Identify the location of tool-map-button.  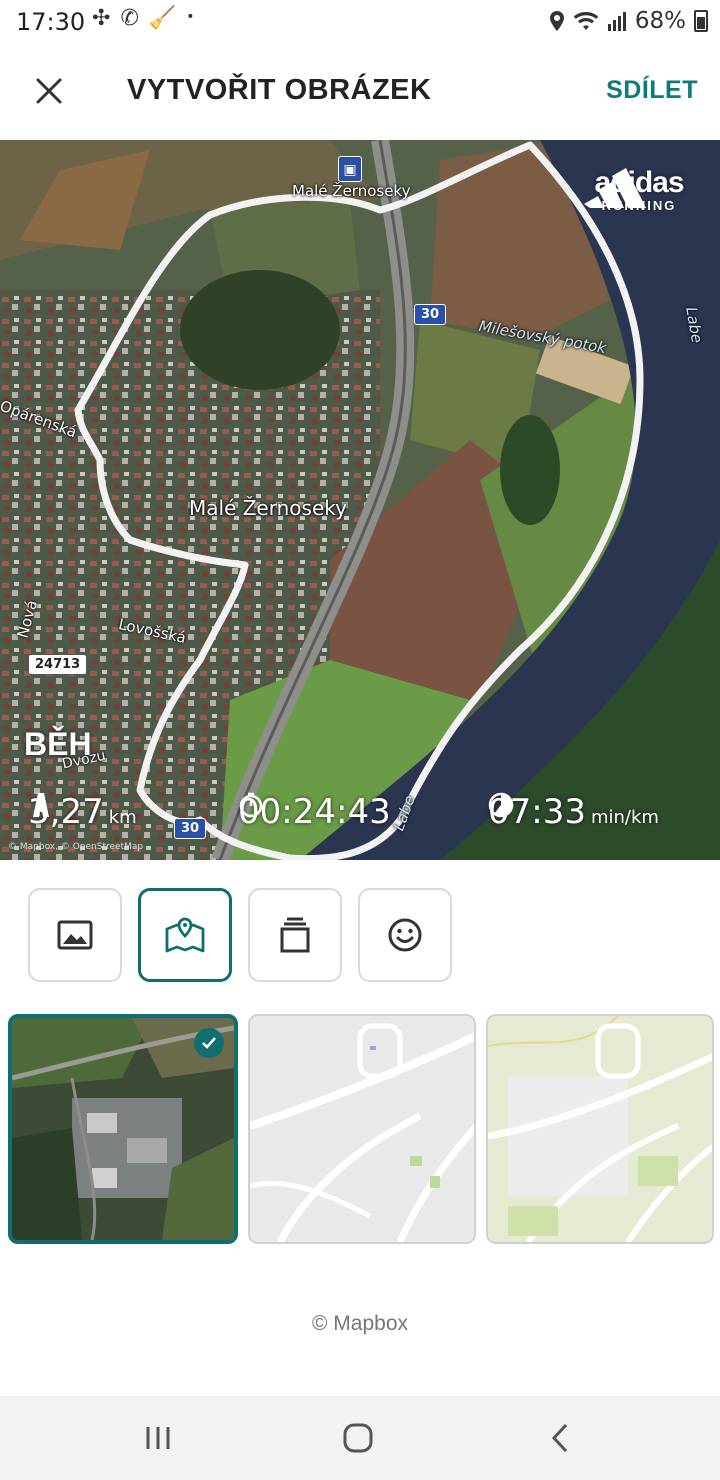
(185, 935).